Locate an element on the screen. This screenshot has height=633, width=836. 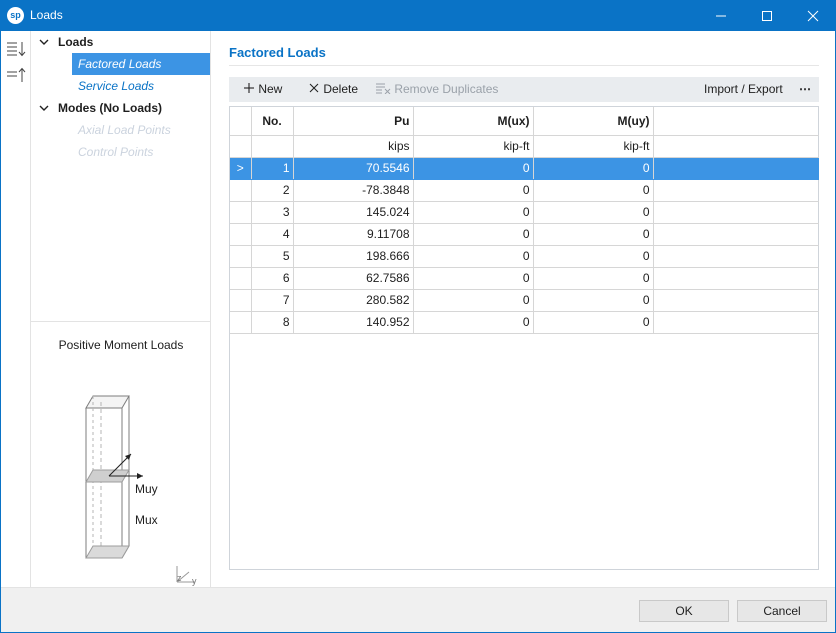
column-header-muy: M(uy) is located at coordinates (593, 121).